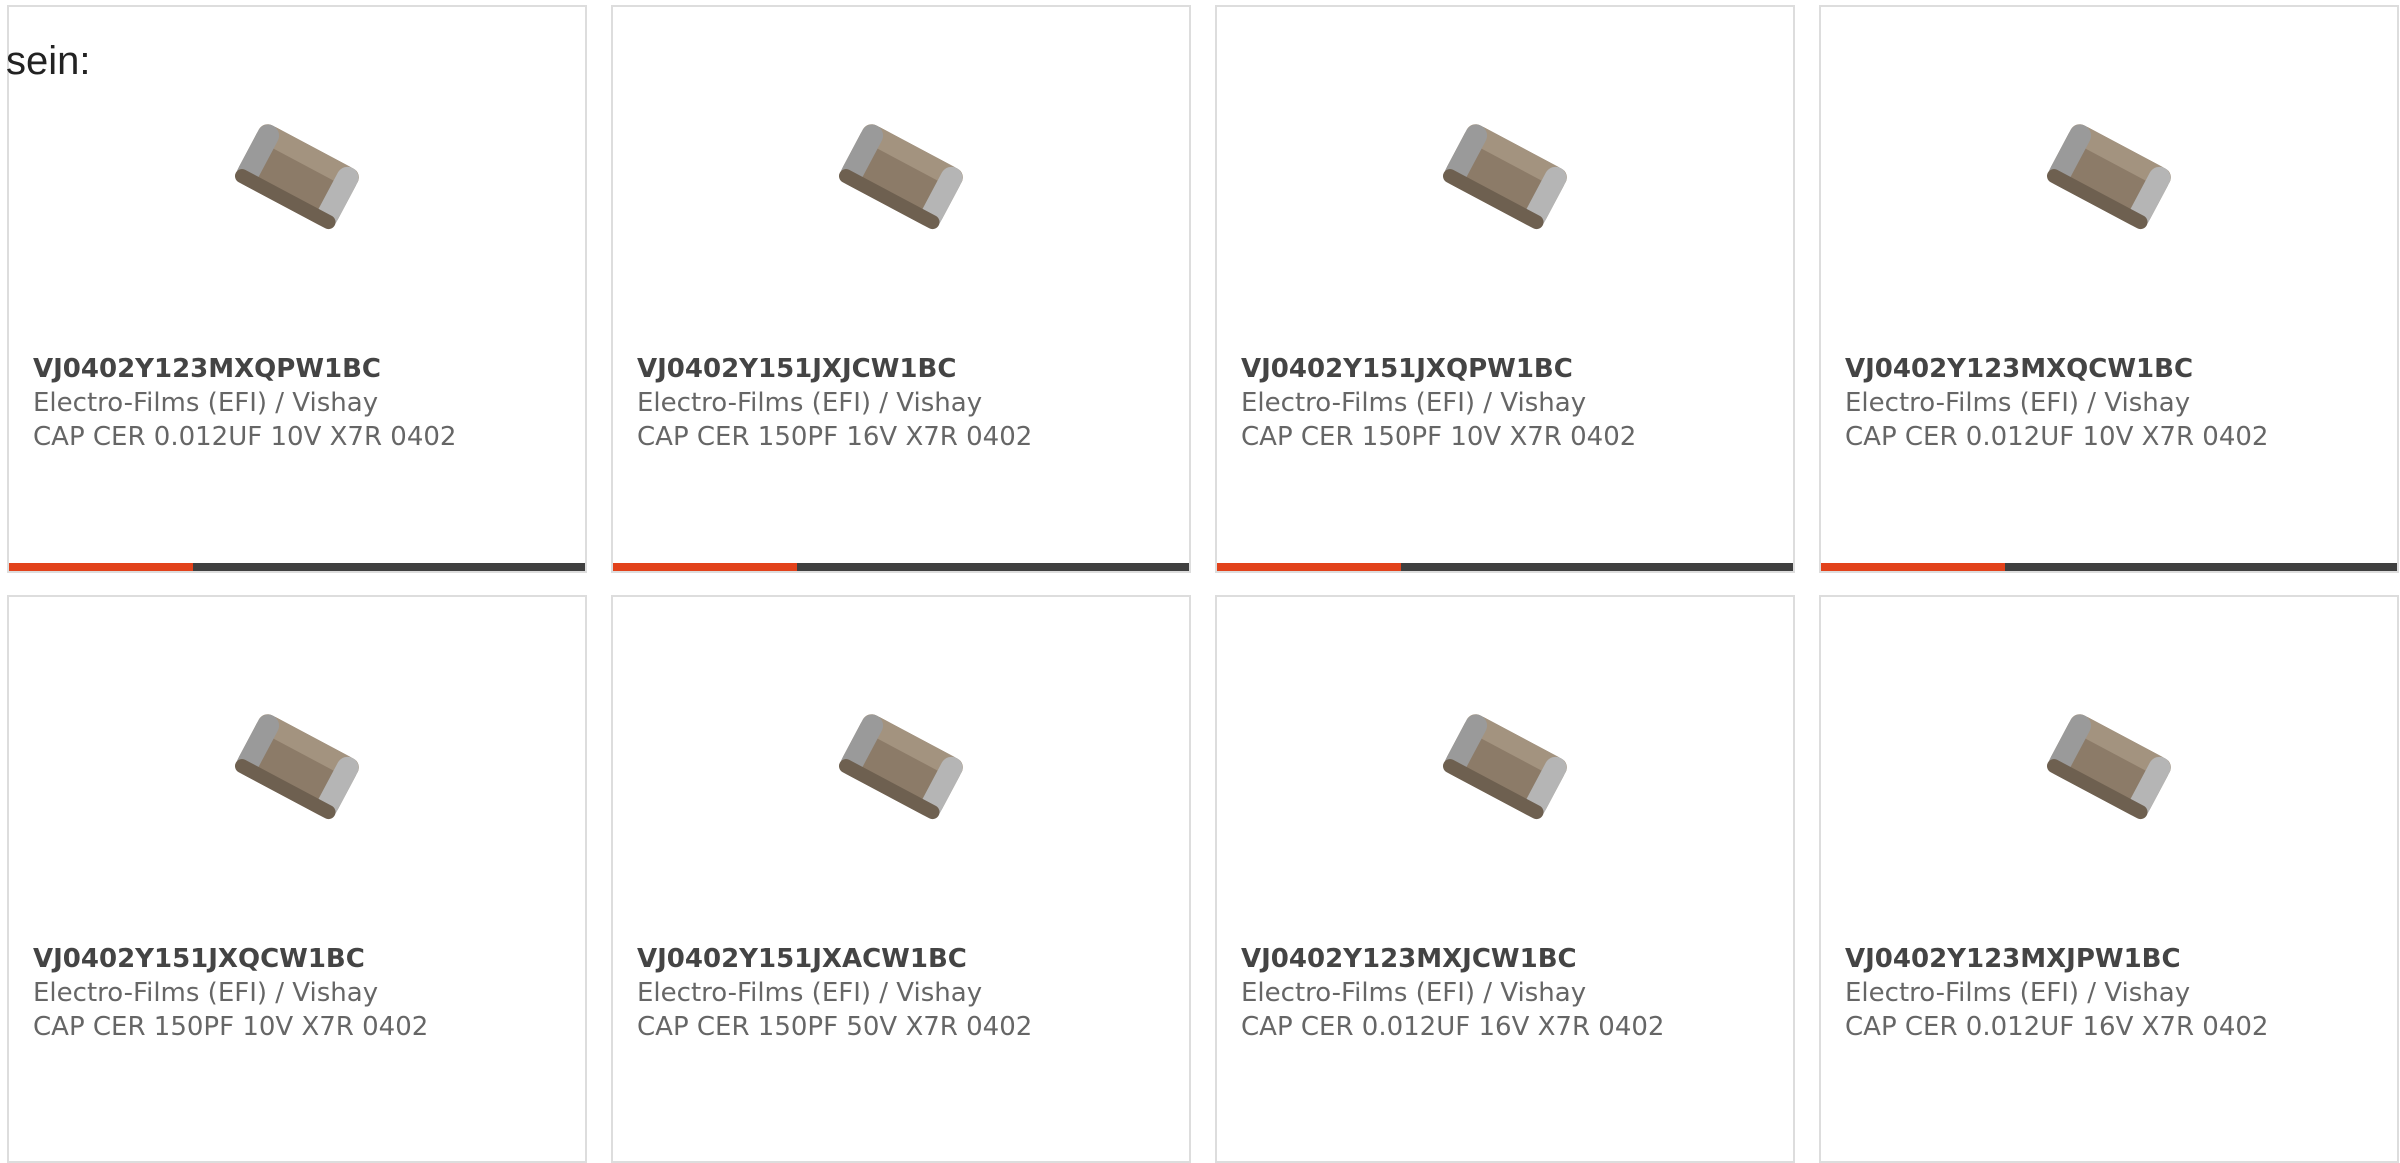 The image size is (2400, 1163). Describe the element at coordinates (903, 959) in the screenshot. I see `part-number: VJ0402Y151JXACW1BC` at that location.